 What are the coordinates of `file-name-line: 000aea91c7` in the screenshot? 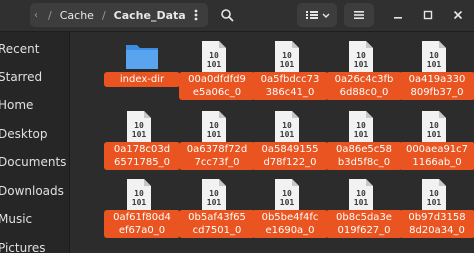 It's located at (437, 149).